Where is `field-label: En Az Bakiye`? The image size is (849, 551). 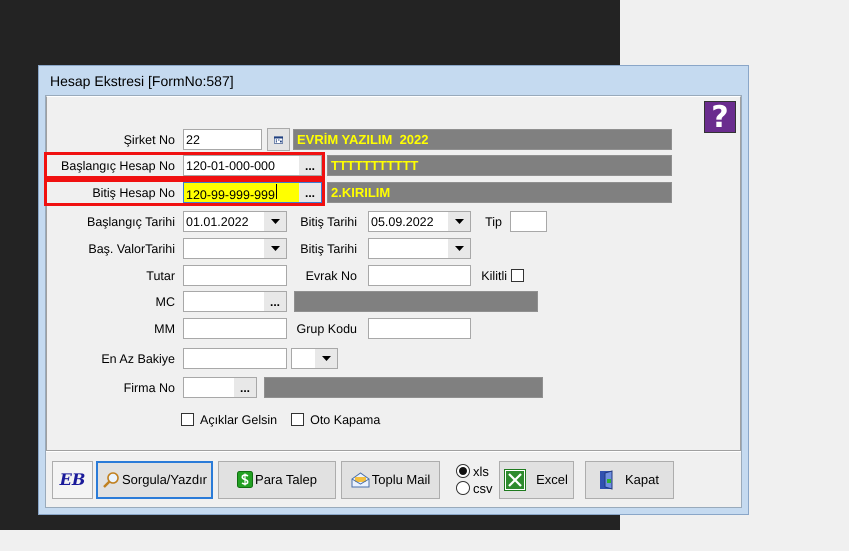
field-label: En Az Bakiye is located at coordinates (138, 359).